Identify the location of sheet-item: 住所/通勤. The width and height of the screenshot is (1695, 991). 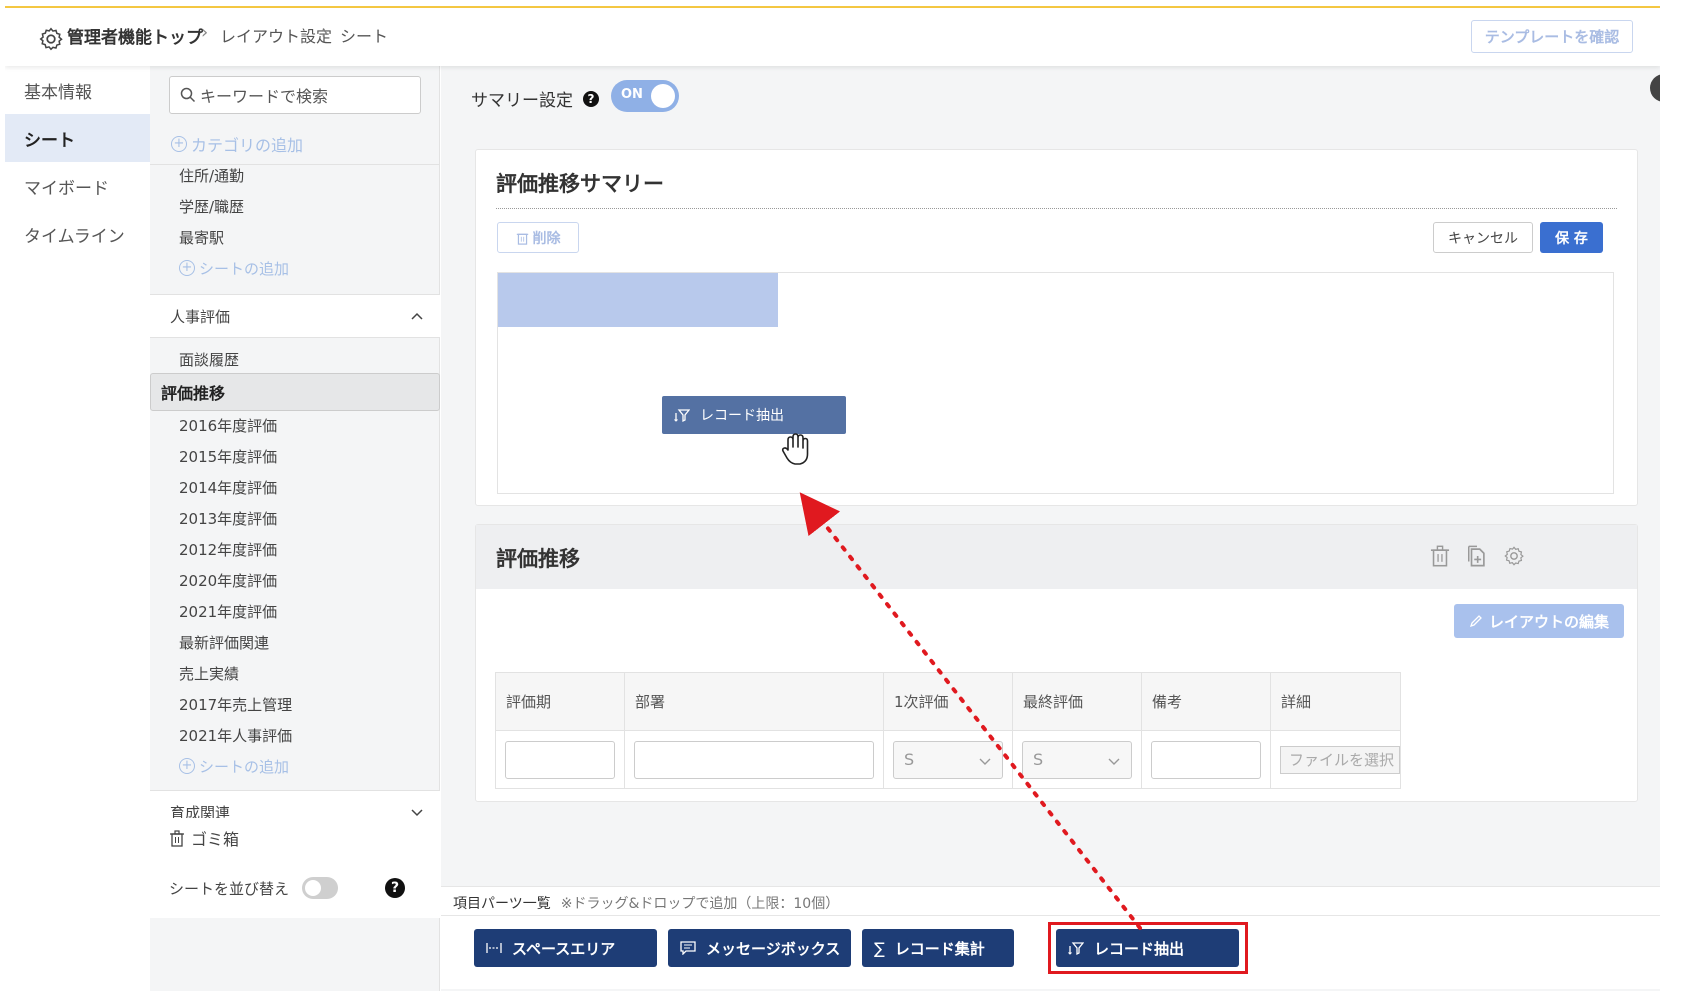
(295, 175).